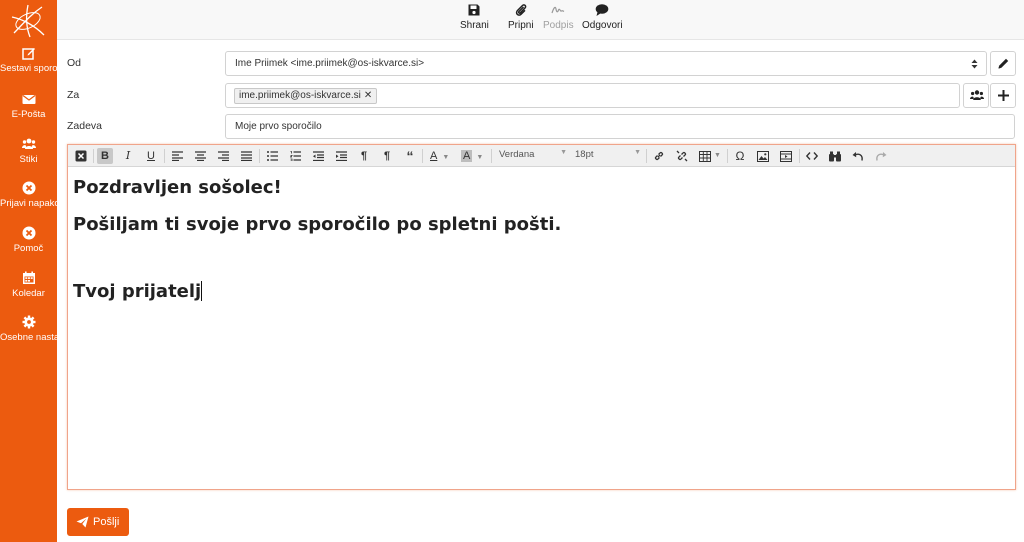  I want to click on redo-button, so click(881, 156).